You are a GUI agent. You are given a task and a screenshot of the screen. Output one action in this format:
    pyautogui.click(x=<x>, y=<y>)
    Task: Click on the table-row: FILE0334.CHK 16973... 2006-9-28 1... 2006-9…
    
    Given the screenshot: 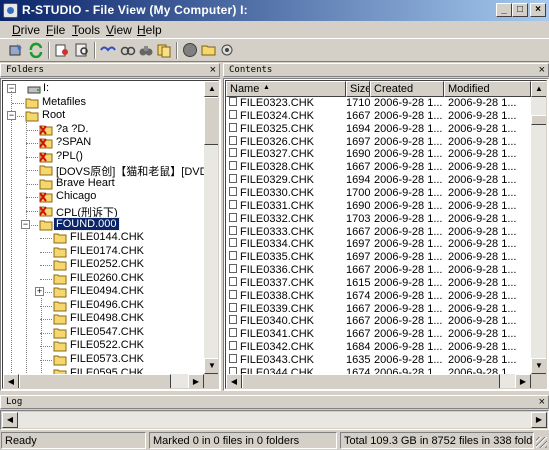 What is the action you would take?
    pyautogui.click(x=378, y=244)
    